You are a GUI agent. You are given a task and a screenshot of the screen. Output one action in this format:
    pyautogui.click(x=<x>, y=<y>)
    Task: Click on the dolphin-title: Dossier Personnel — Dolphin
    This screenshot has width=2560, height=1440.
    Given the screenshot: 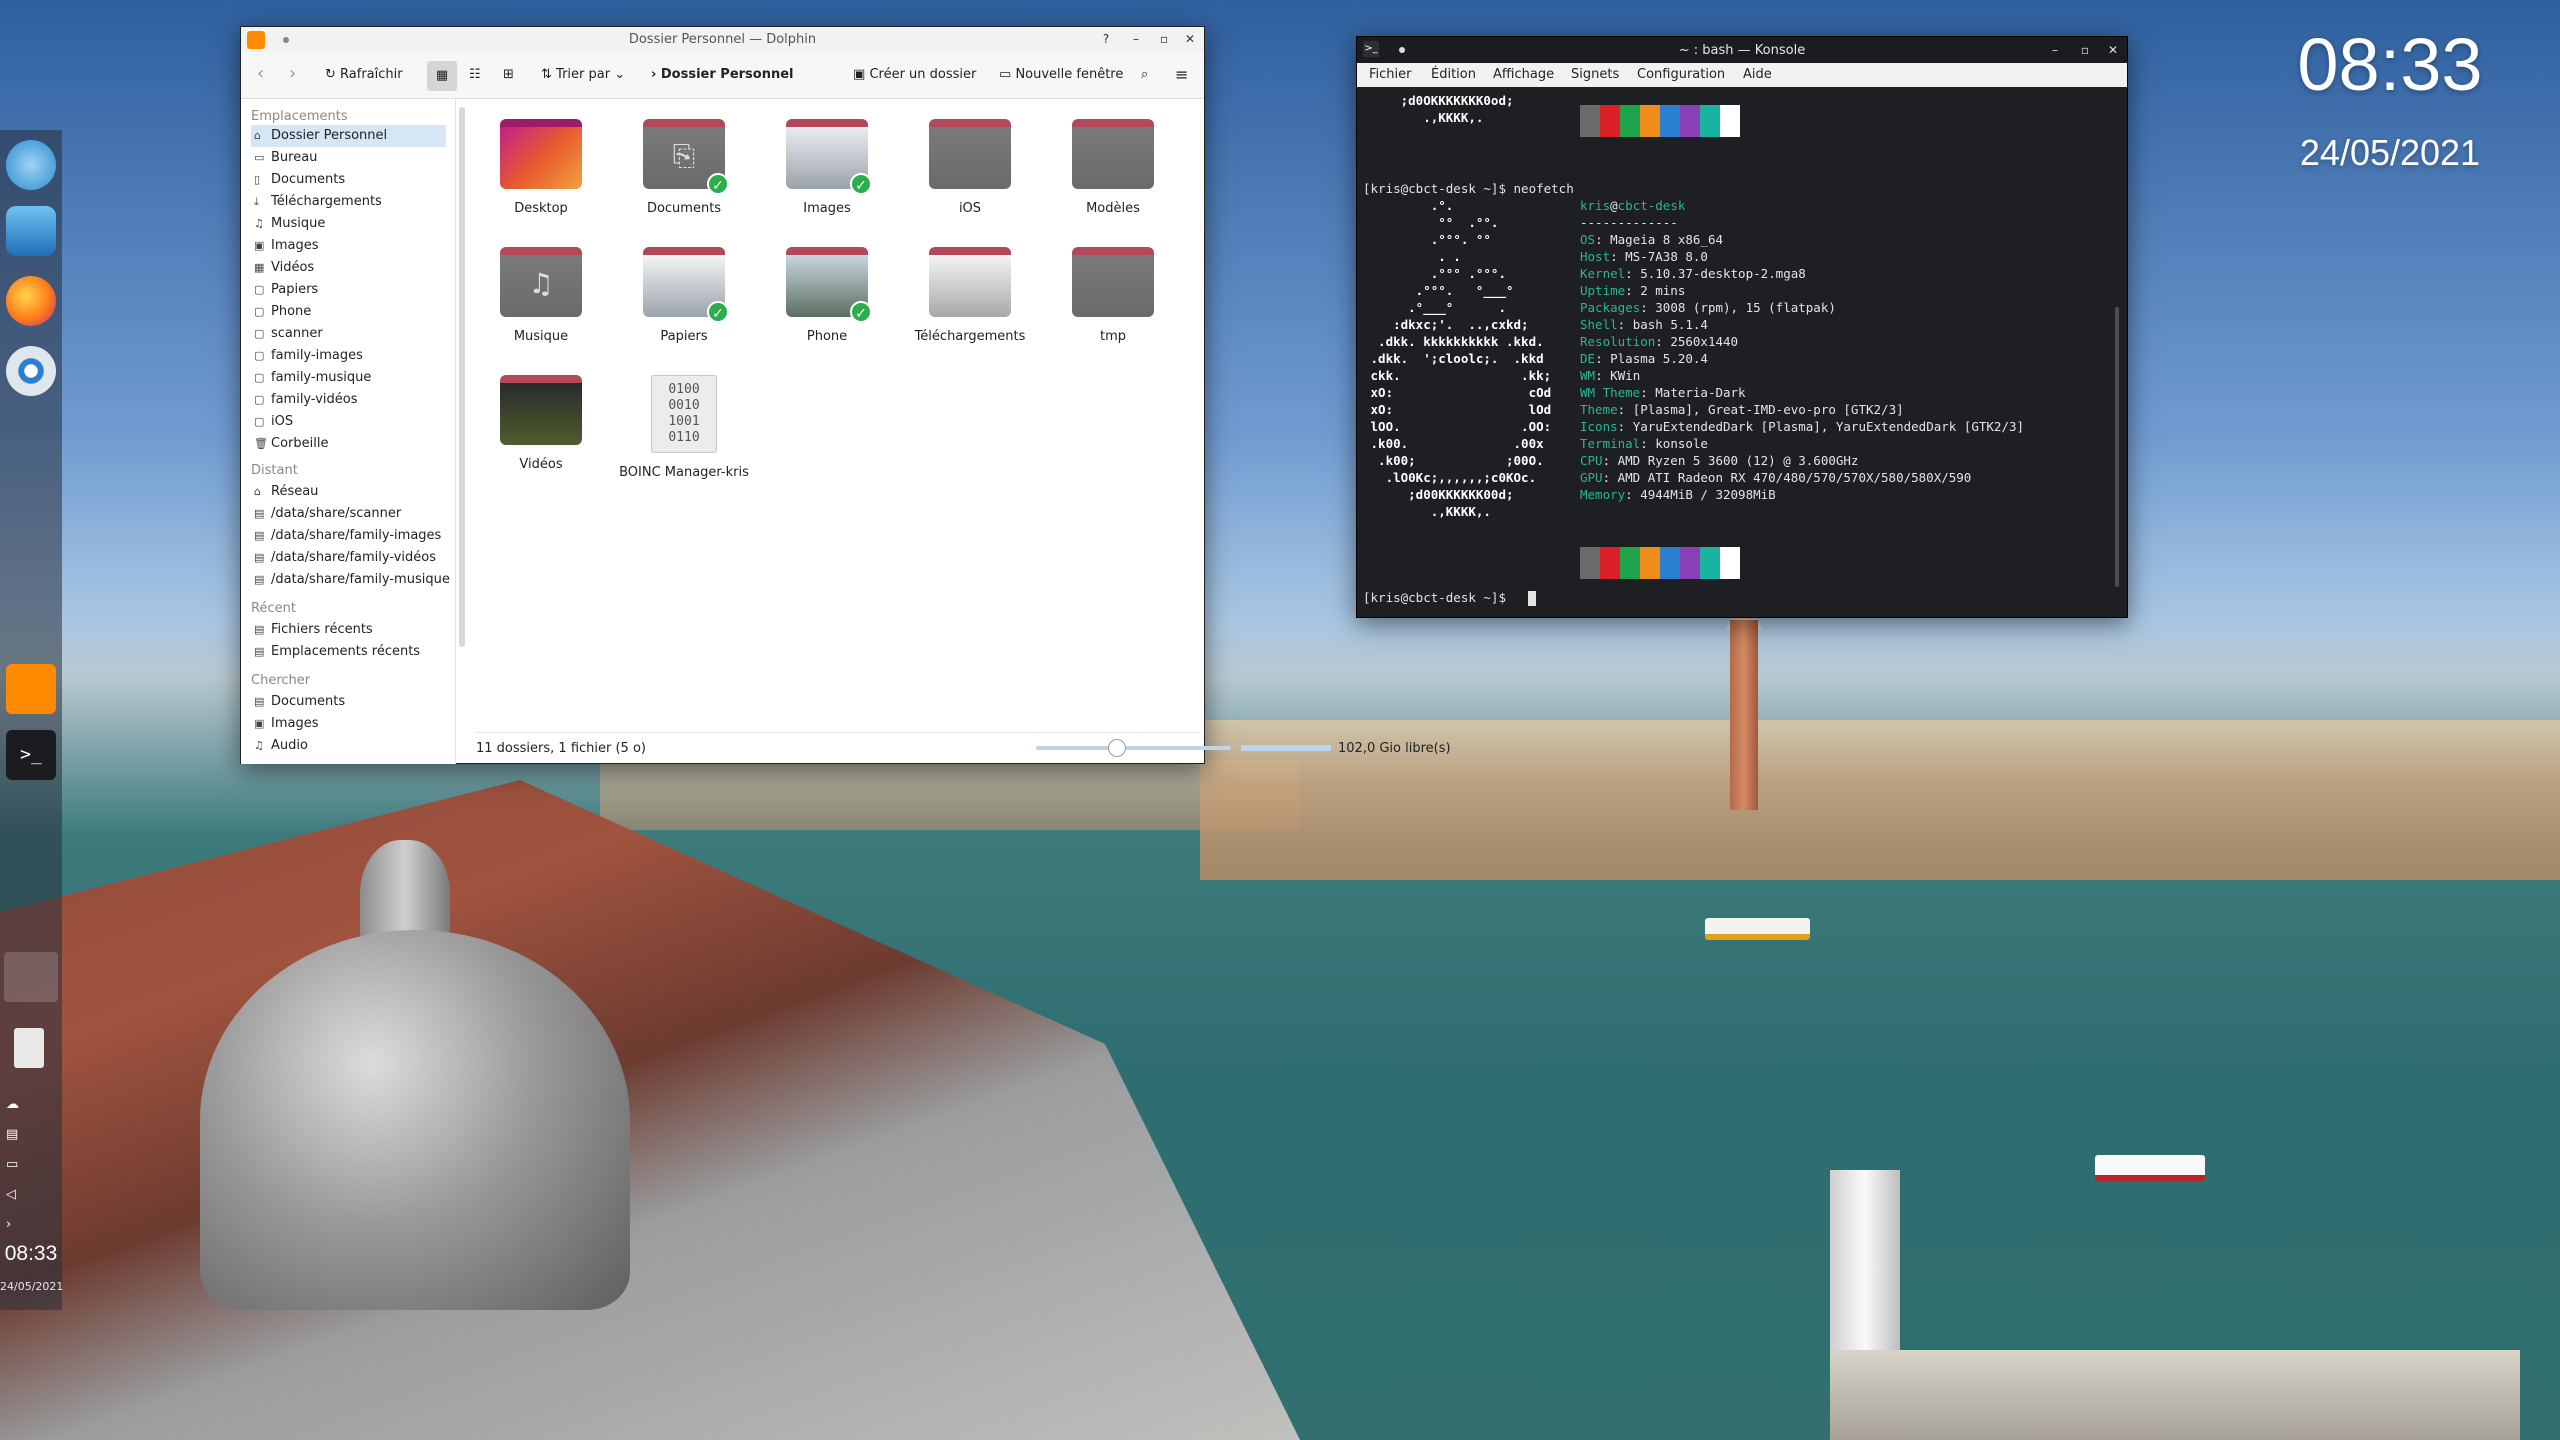 What is the action you would take?
    pyautogui.click(x=722, y=39)
    